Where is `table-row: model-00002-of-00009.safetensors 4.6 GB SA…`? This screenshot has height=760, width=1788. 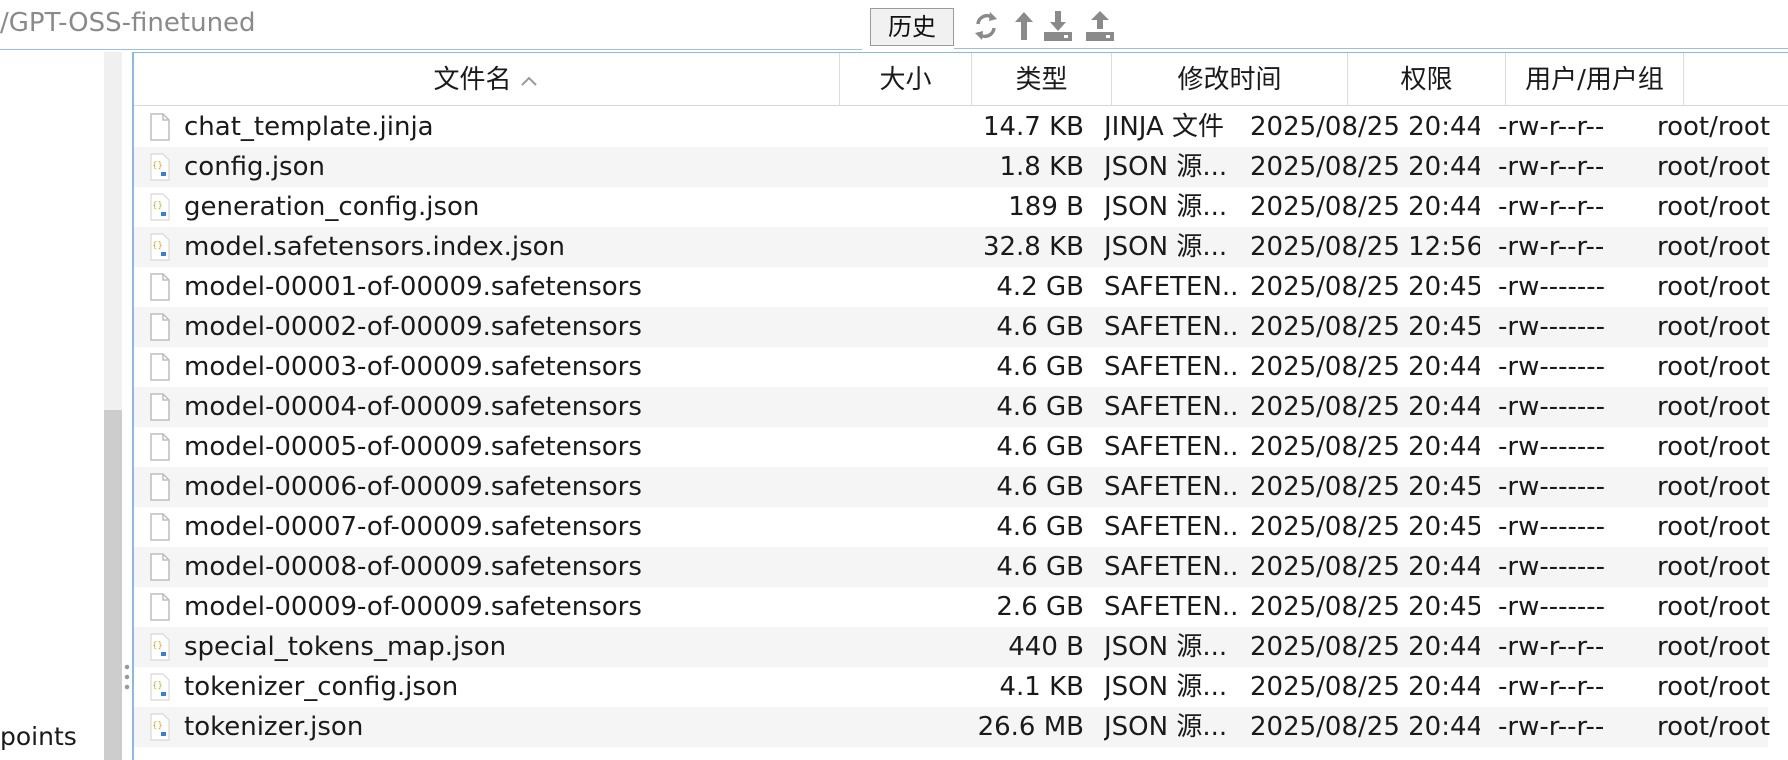 table-row: model-00002-of-00009.safetensors 4.6 GB SA… is located at coordinates (952, 327).